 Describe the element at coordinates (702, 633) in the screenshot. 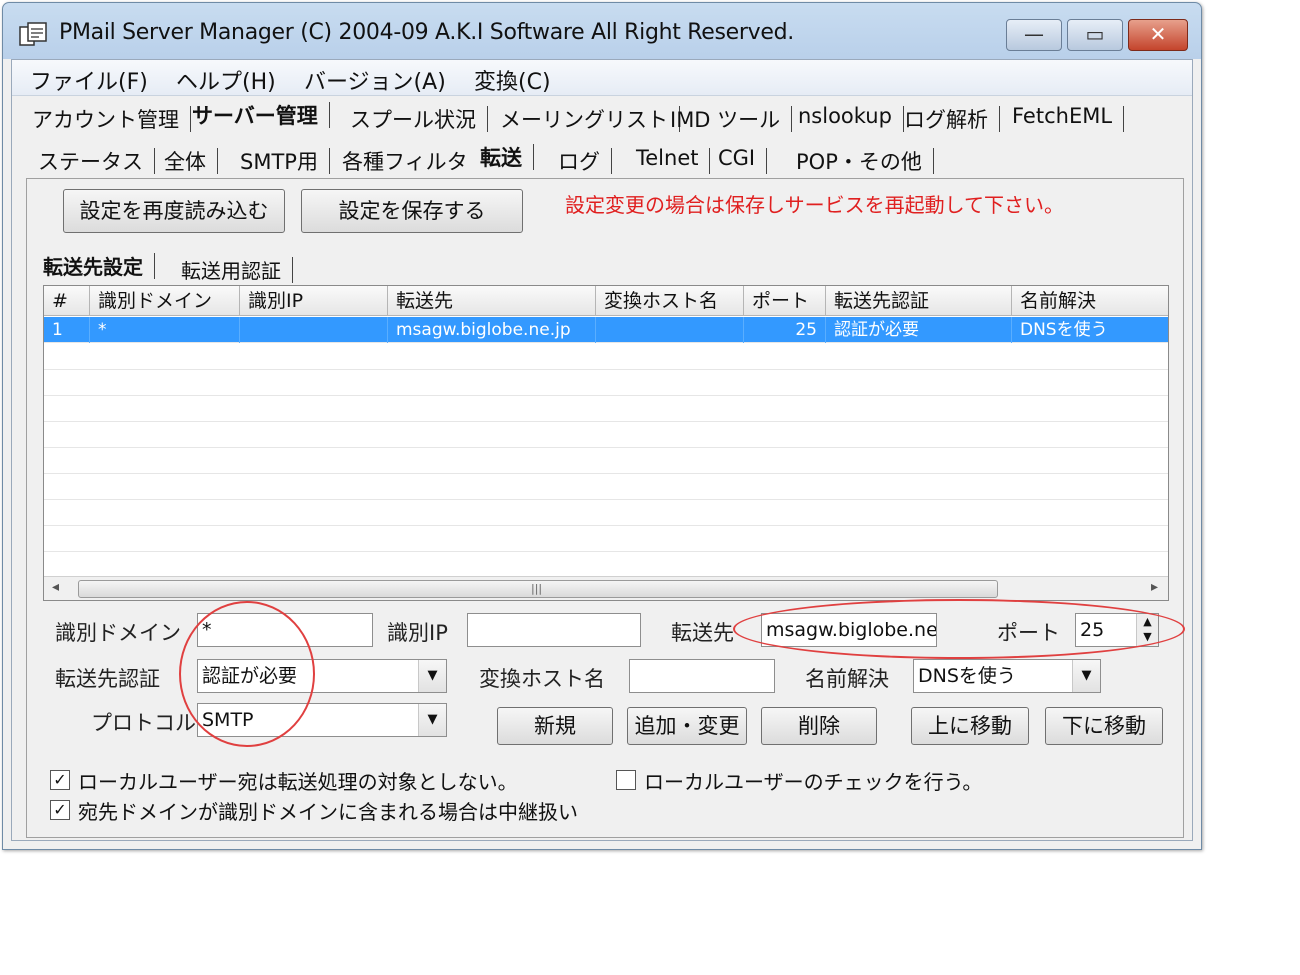

I see `dest-label: 転送先` at that location.